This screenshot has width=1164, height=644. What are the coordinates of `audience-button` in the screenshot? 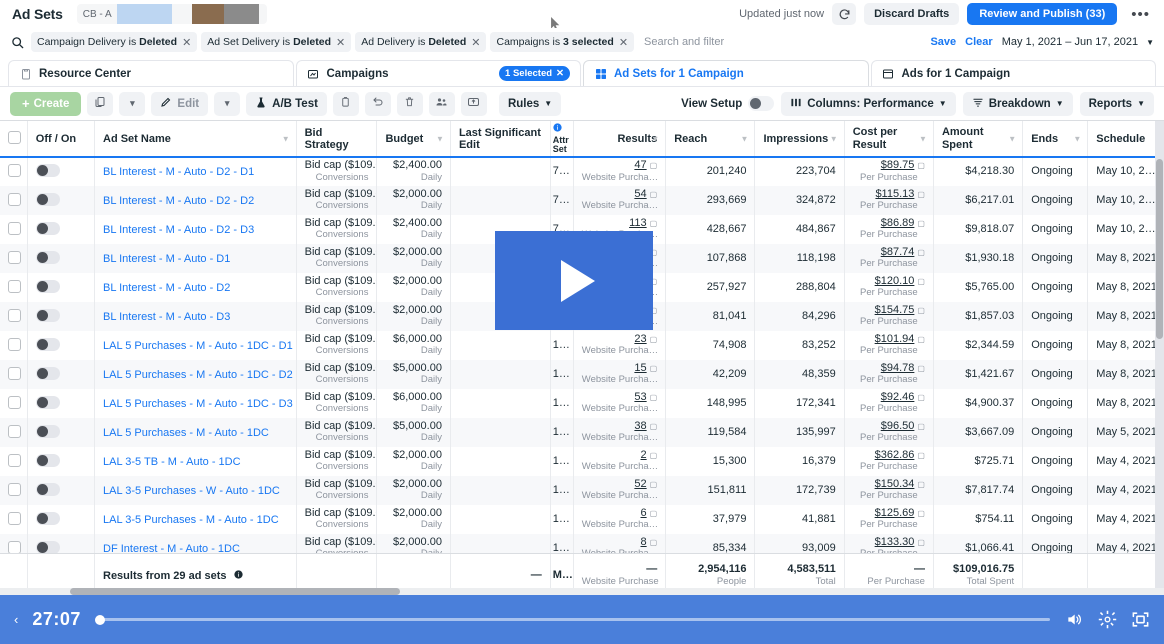 It's located at (441, 103).